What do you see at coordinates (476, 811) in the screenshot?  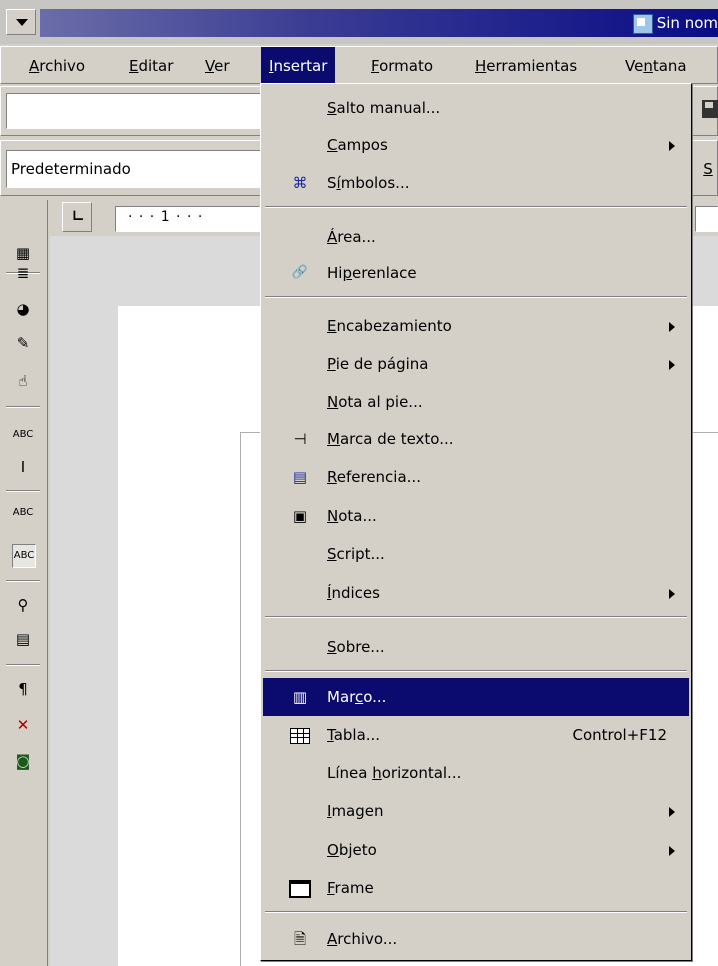 I see `menu-item-imagen: Imagen` at bounding box center [476, 811].